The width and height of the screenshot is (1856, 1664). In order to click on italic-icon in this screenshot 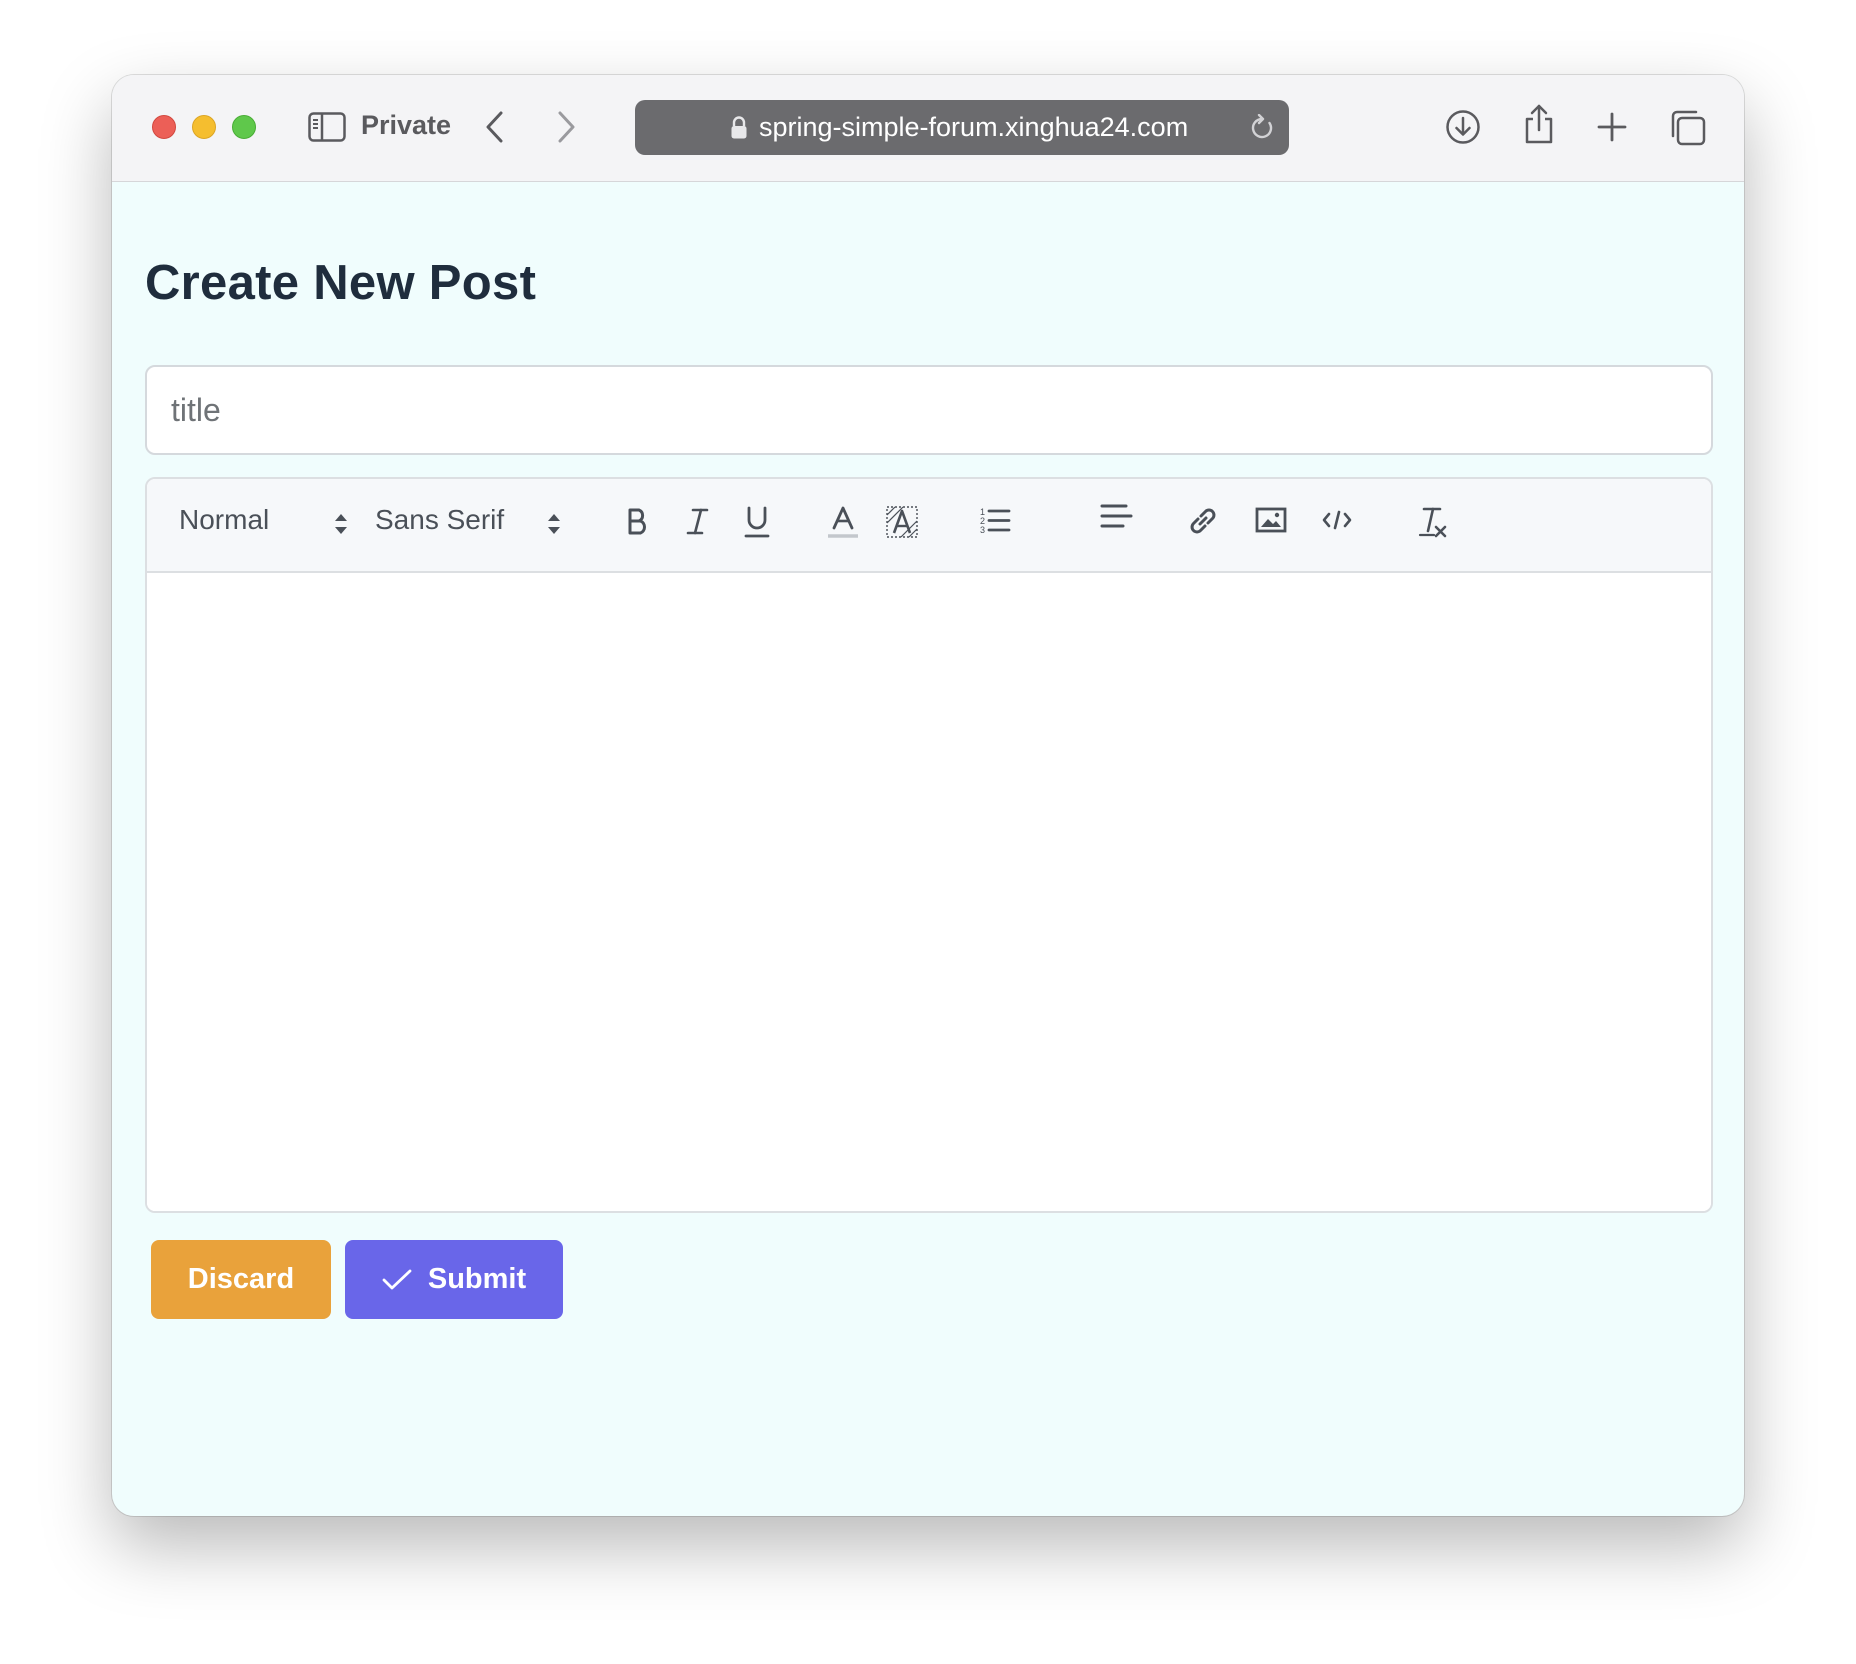, I will do `click(698, 523)`.